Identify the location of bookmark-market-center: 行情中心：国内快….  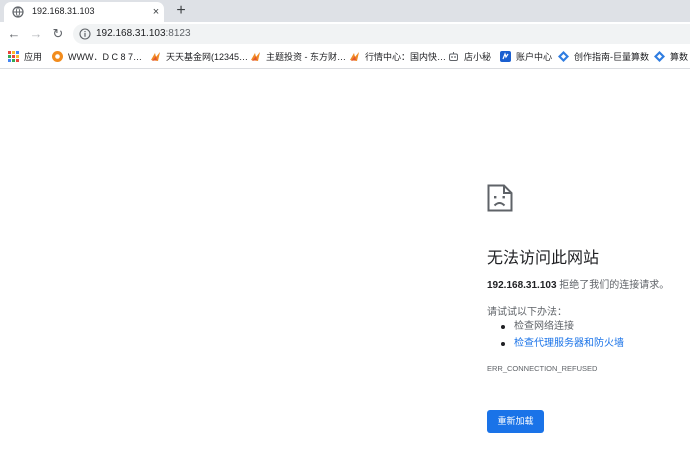
(397, 57).